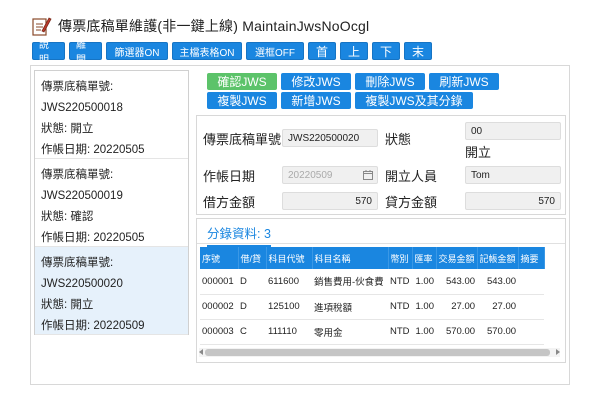 This screenshot has width=600, height=407. Describe the element at coordinates (289, 258) in the screenshot. I see `col-header-account-code: 科目代號` at that location.